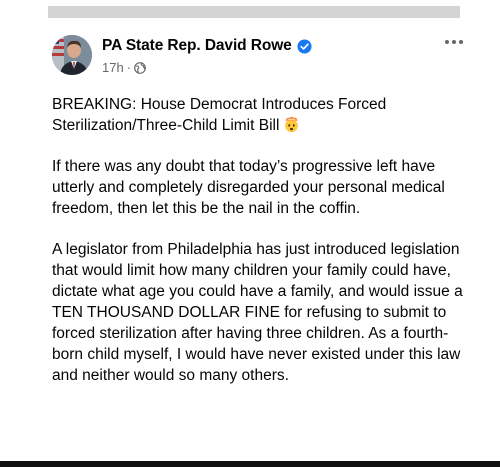  I want to click on author-row: PA State Rep. David Rowe, so click(207, 46).